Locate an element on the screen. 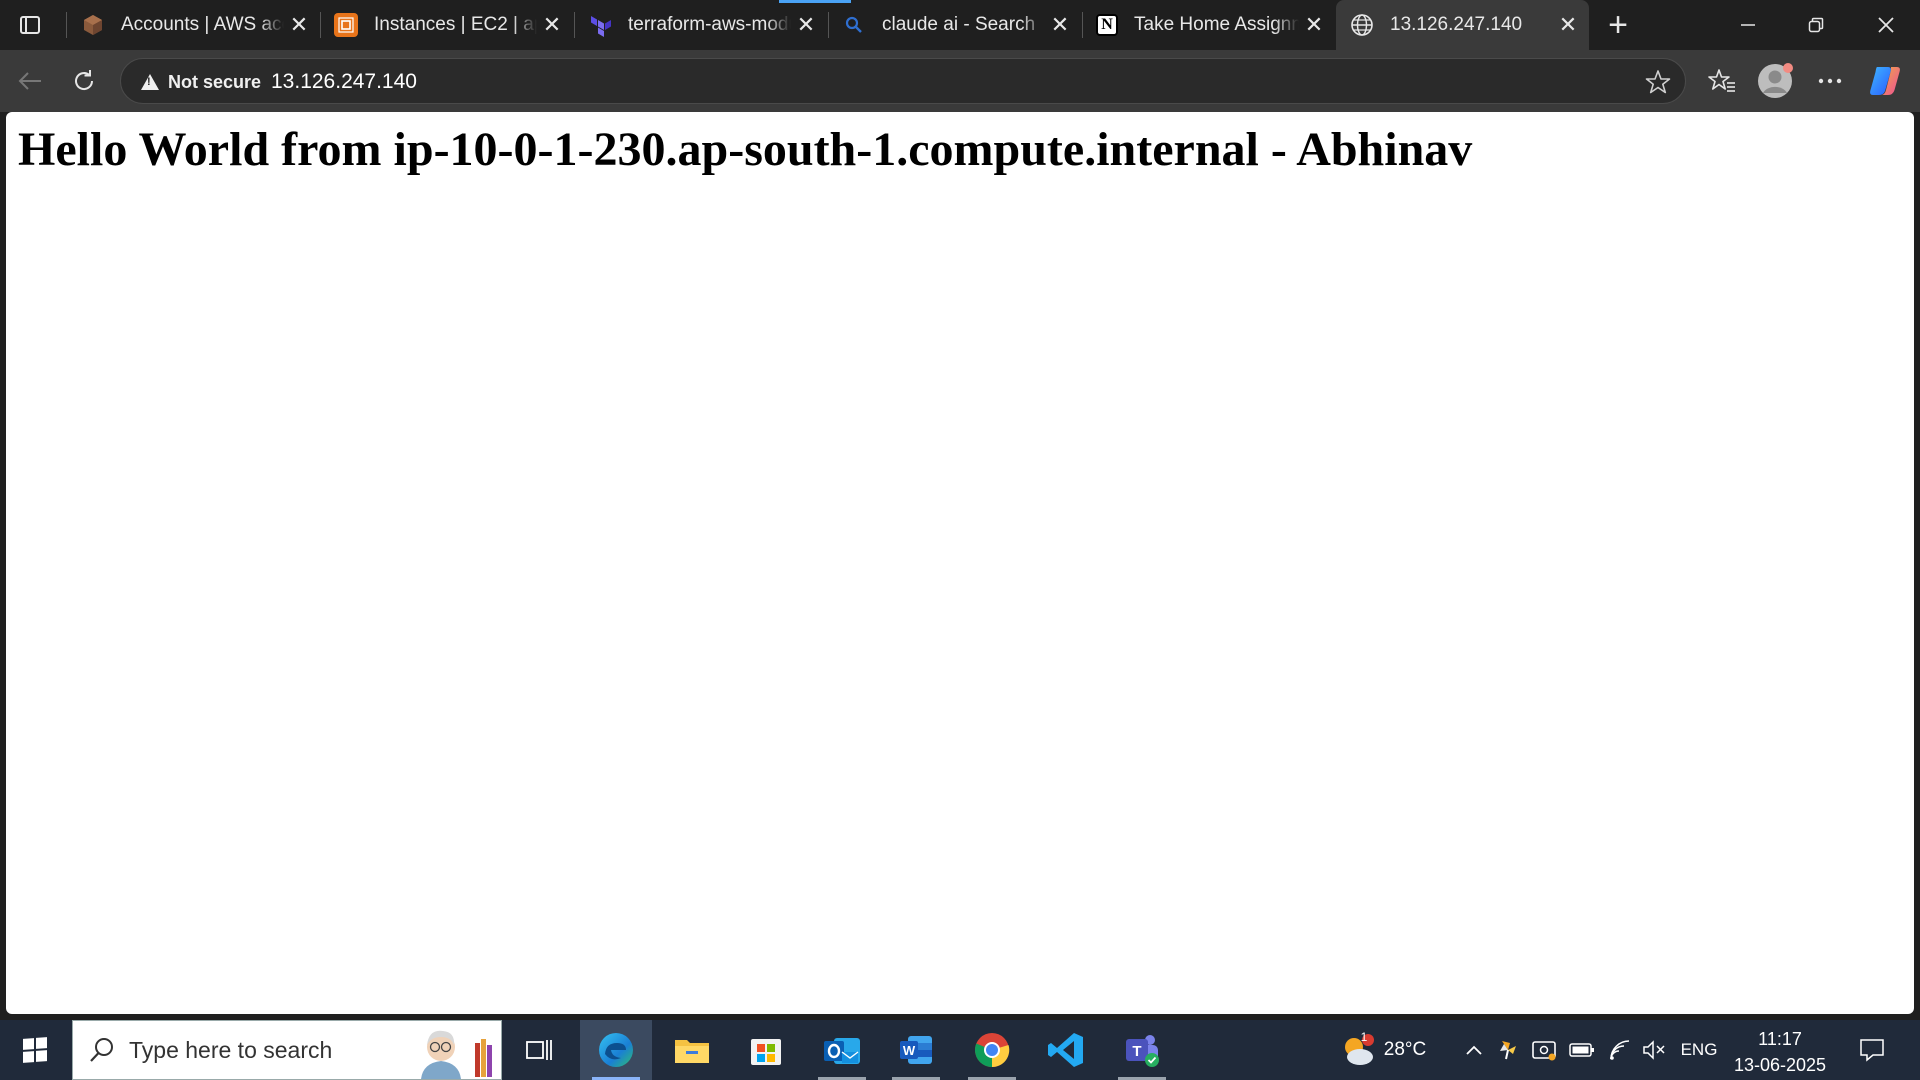 Image resolution: width=1920 pixels, height=1080 pixels. copilot-icon is located at coordinates (1885, 81).